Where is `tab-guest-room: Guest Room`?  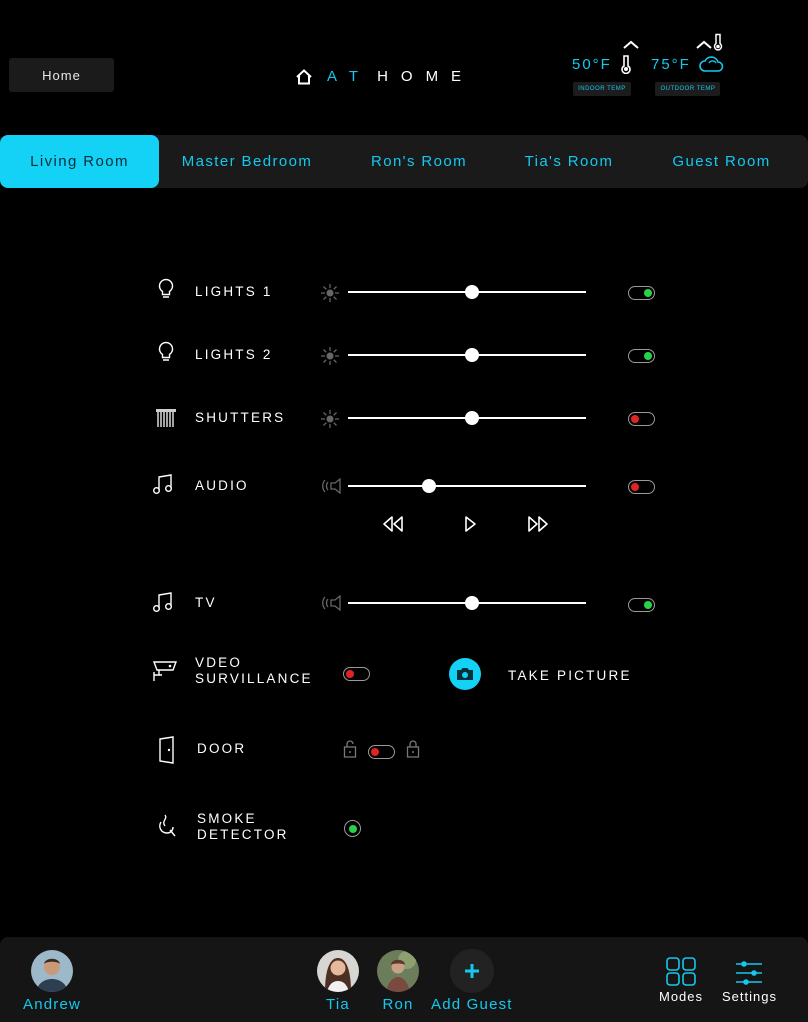
tab-guest-room: Guest Room is located at coordinates (721, 161).